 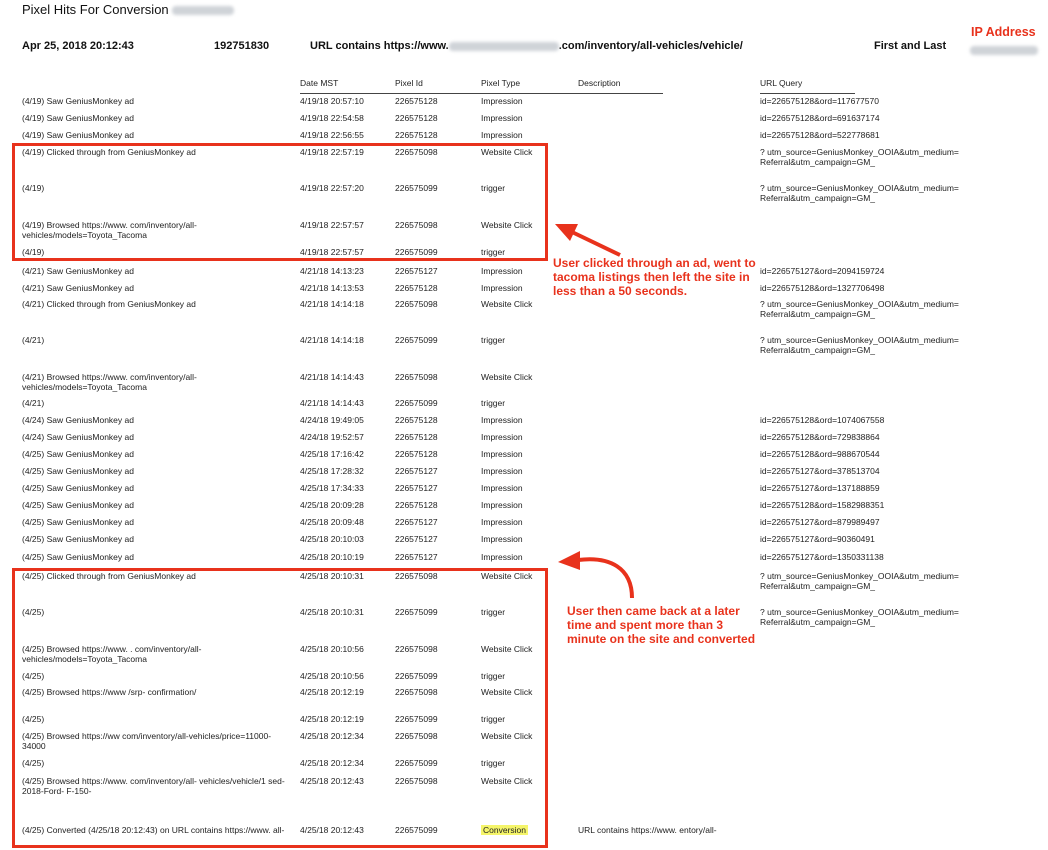 What do you see at coordinates (594, 411) in the screenshot?
I see `annotation-arrows` at bounding box center [594, 411].